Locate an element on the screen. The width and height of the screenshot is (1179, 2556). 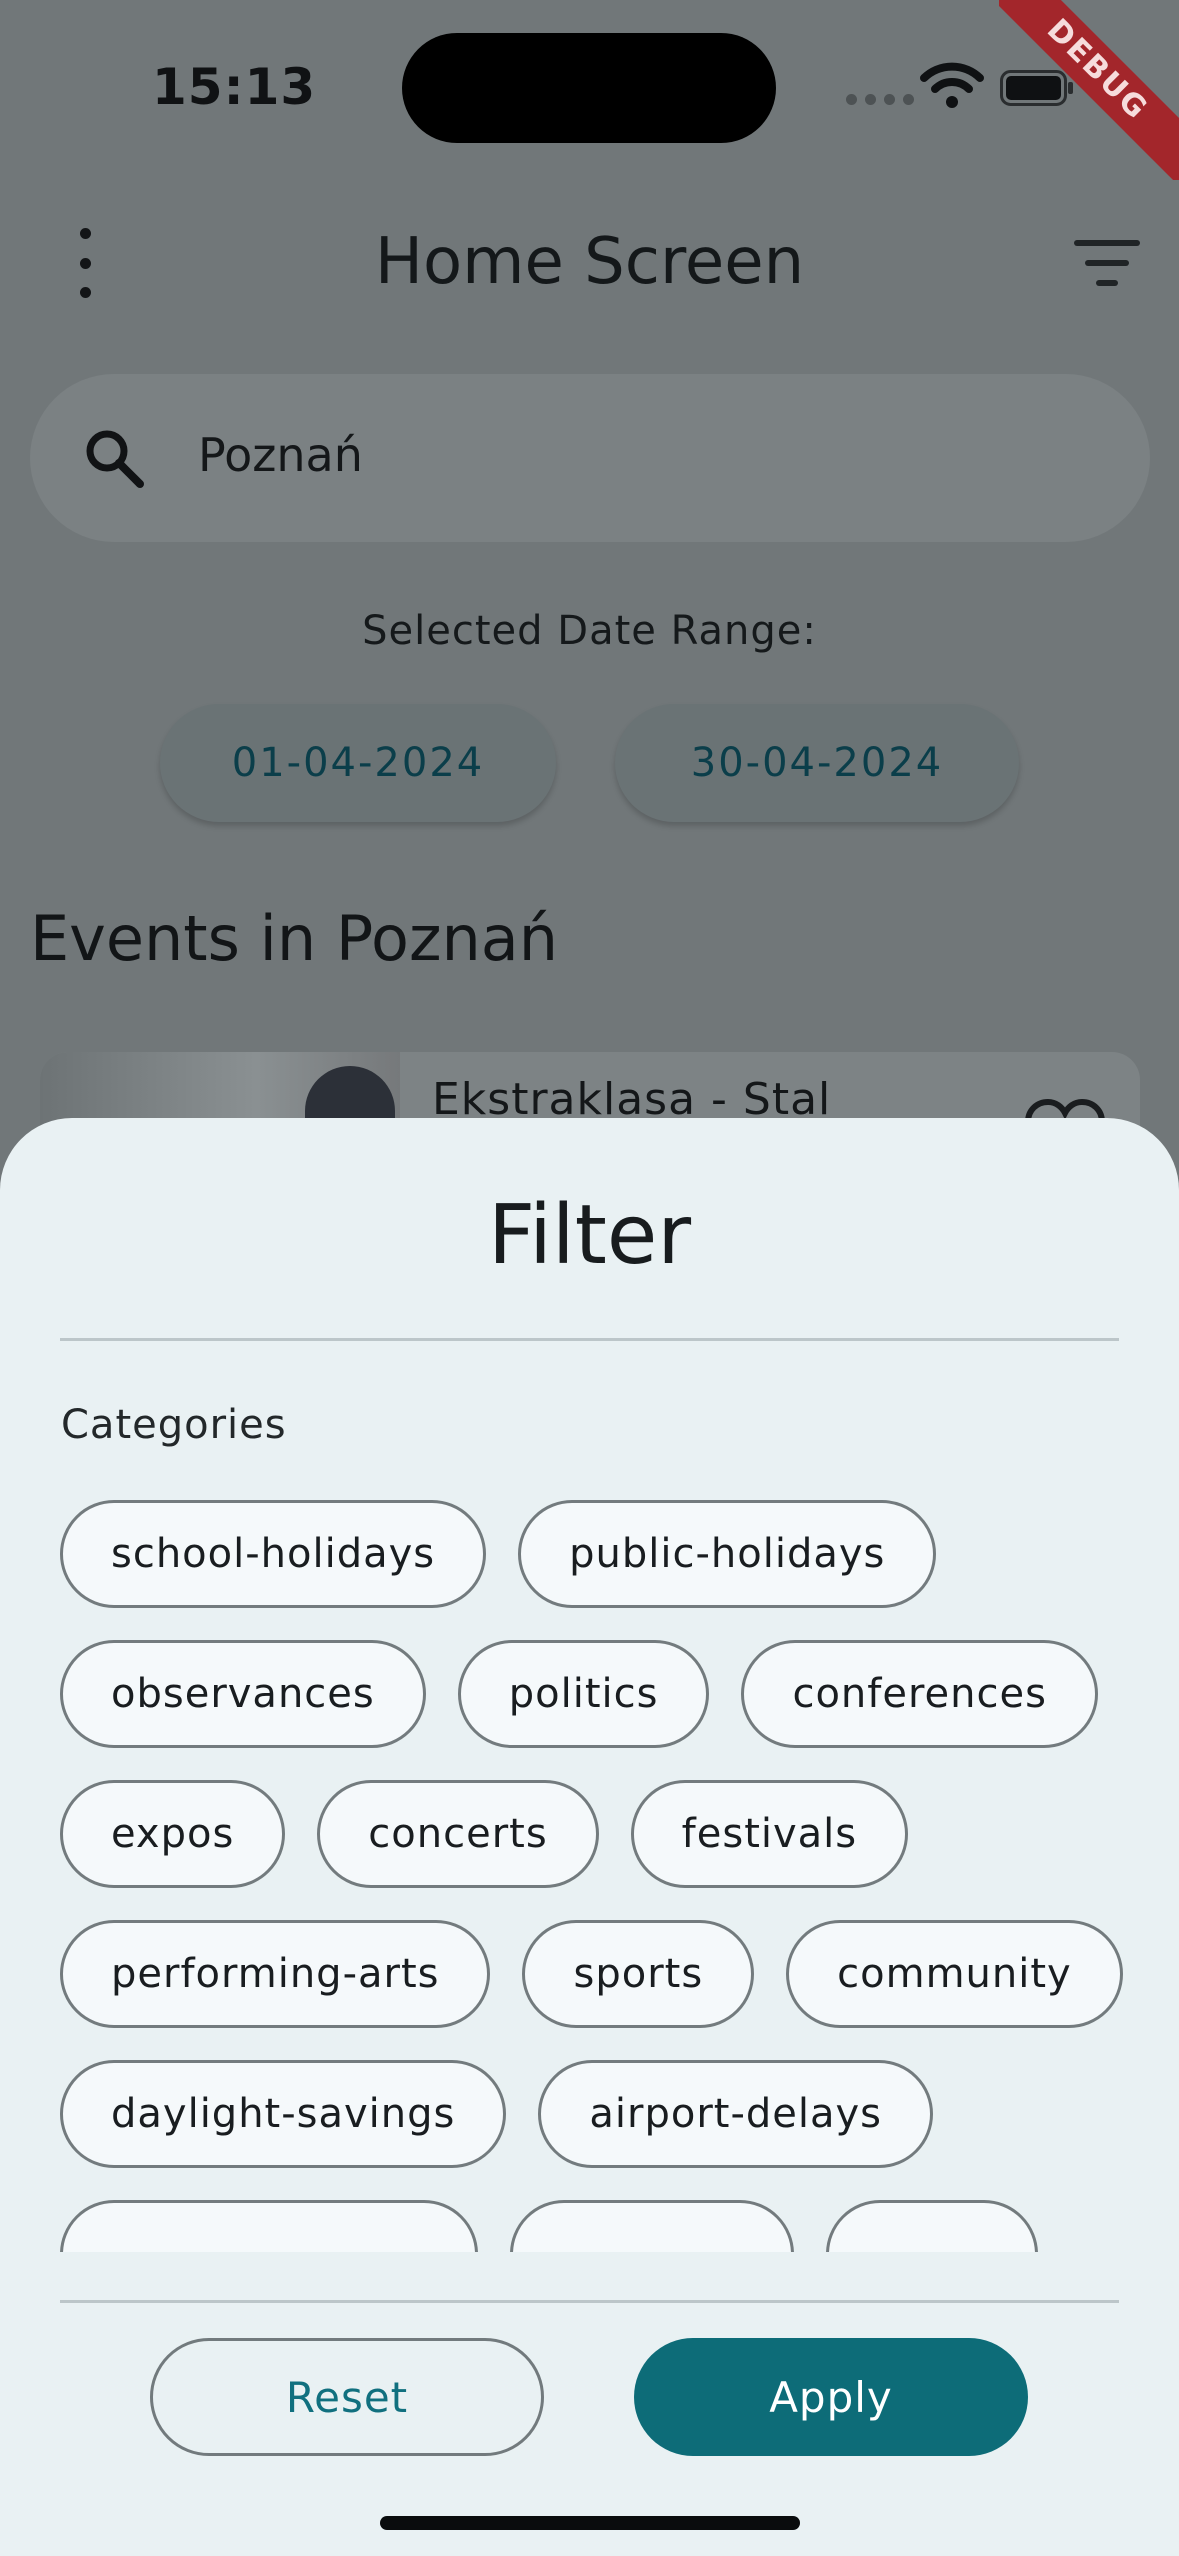
date-range-label: Selected Date Range: is located at coordinates (589, 631).